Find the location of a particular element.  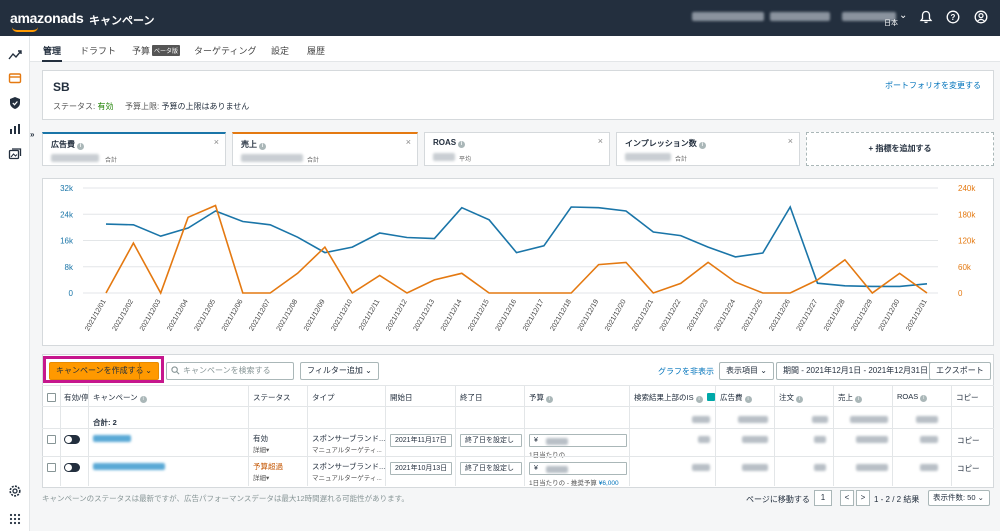

change-portfolio-link: ポートフォリオを変更する is located at coordinates (933, 85).